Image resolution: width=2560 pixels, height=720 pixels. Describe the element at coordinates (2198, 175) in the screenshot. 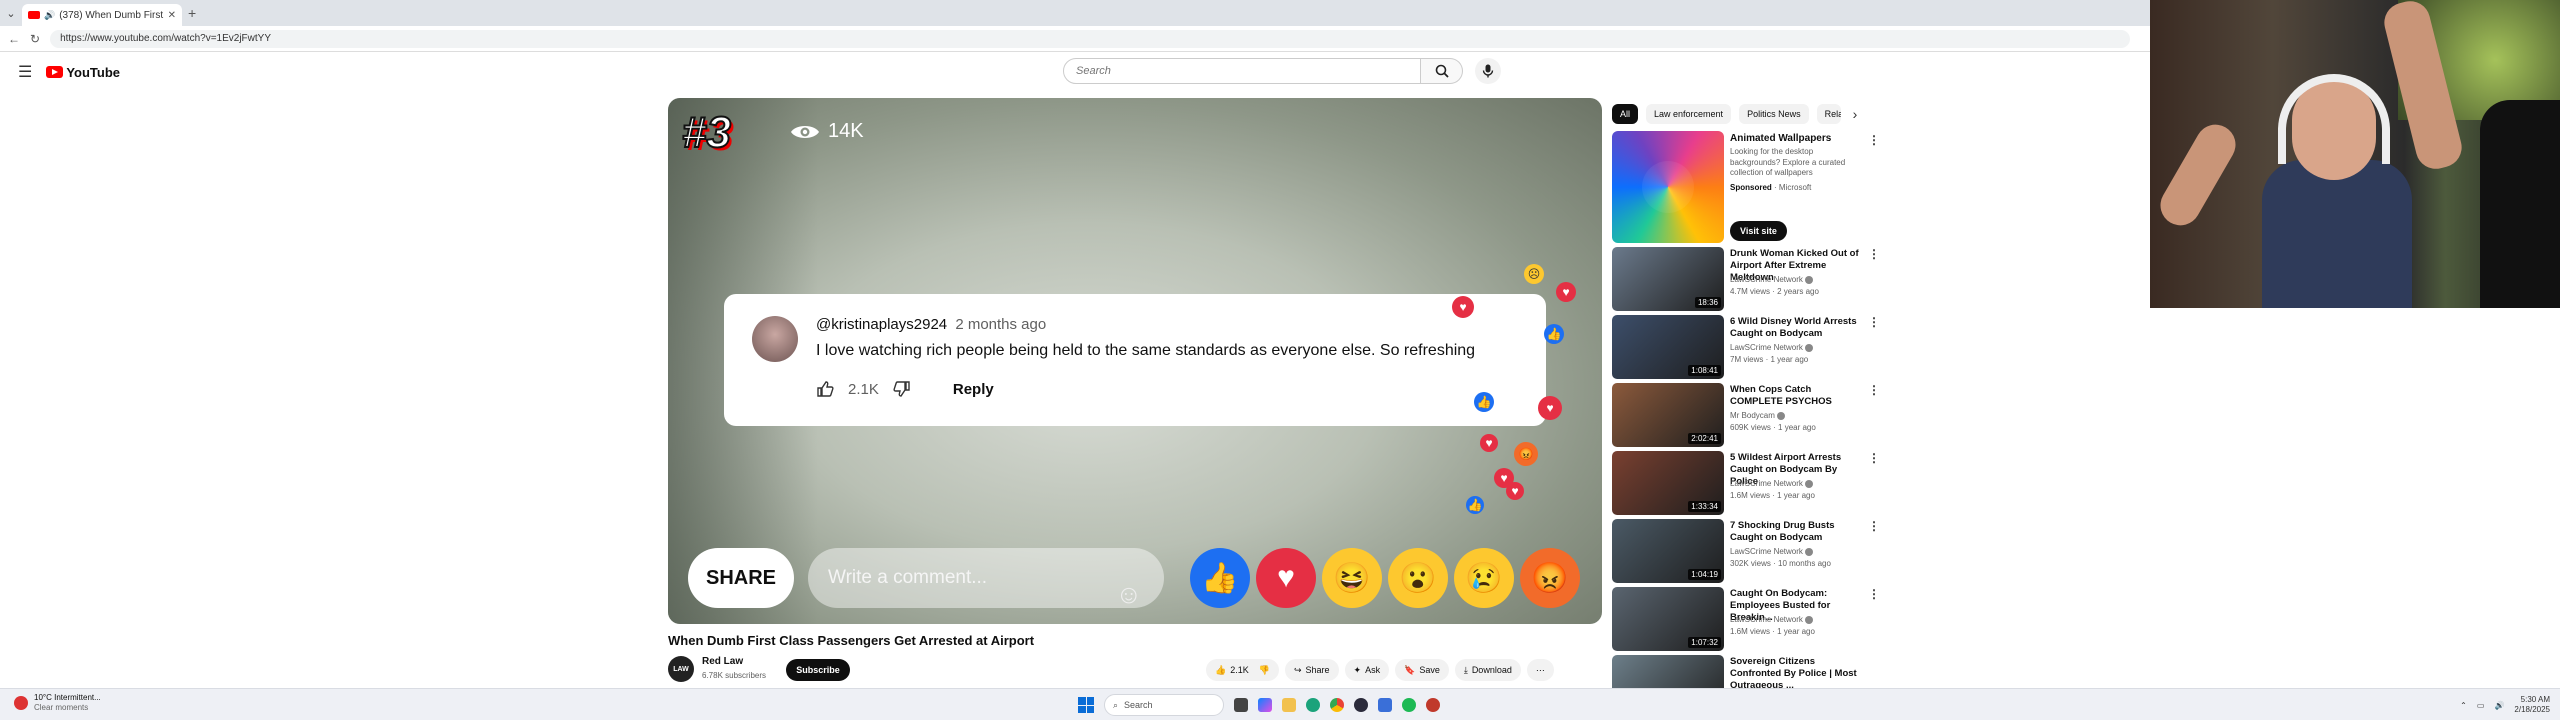

I see `streamer-arm` at that location.